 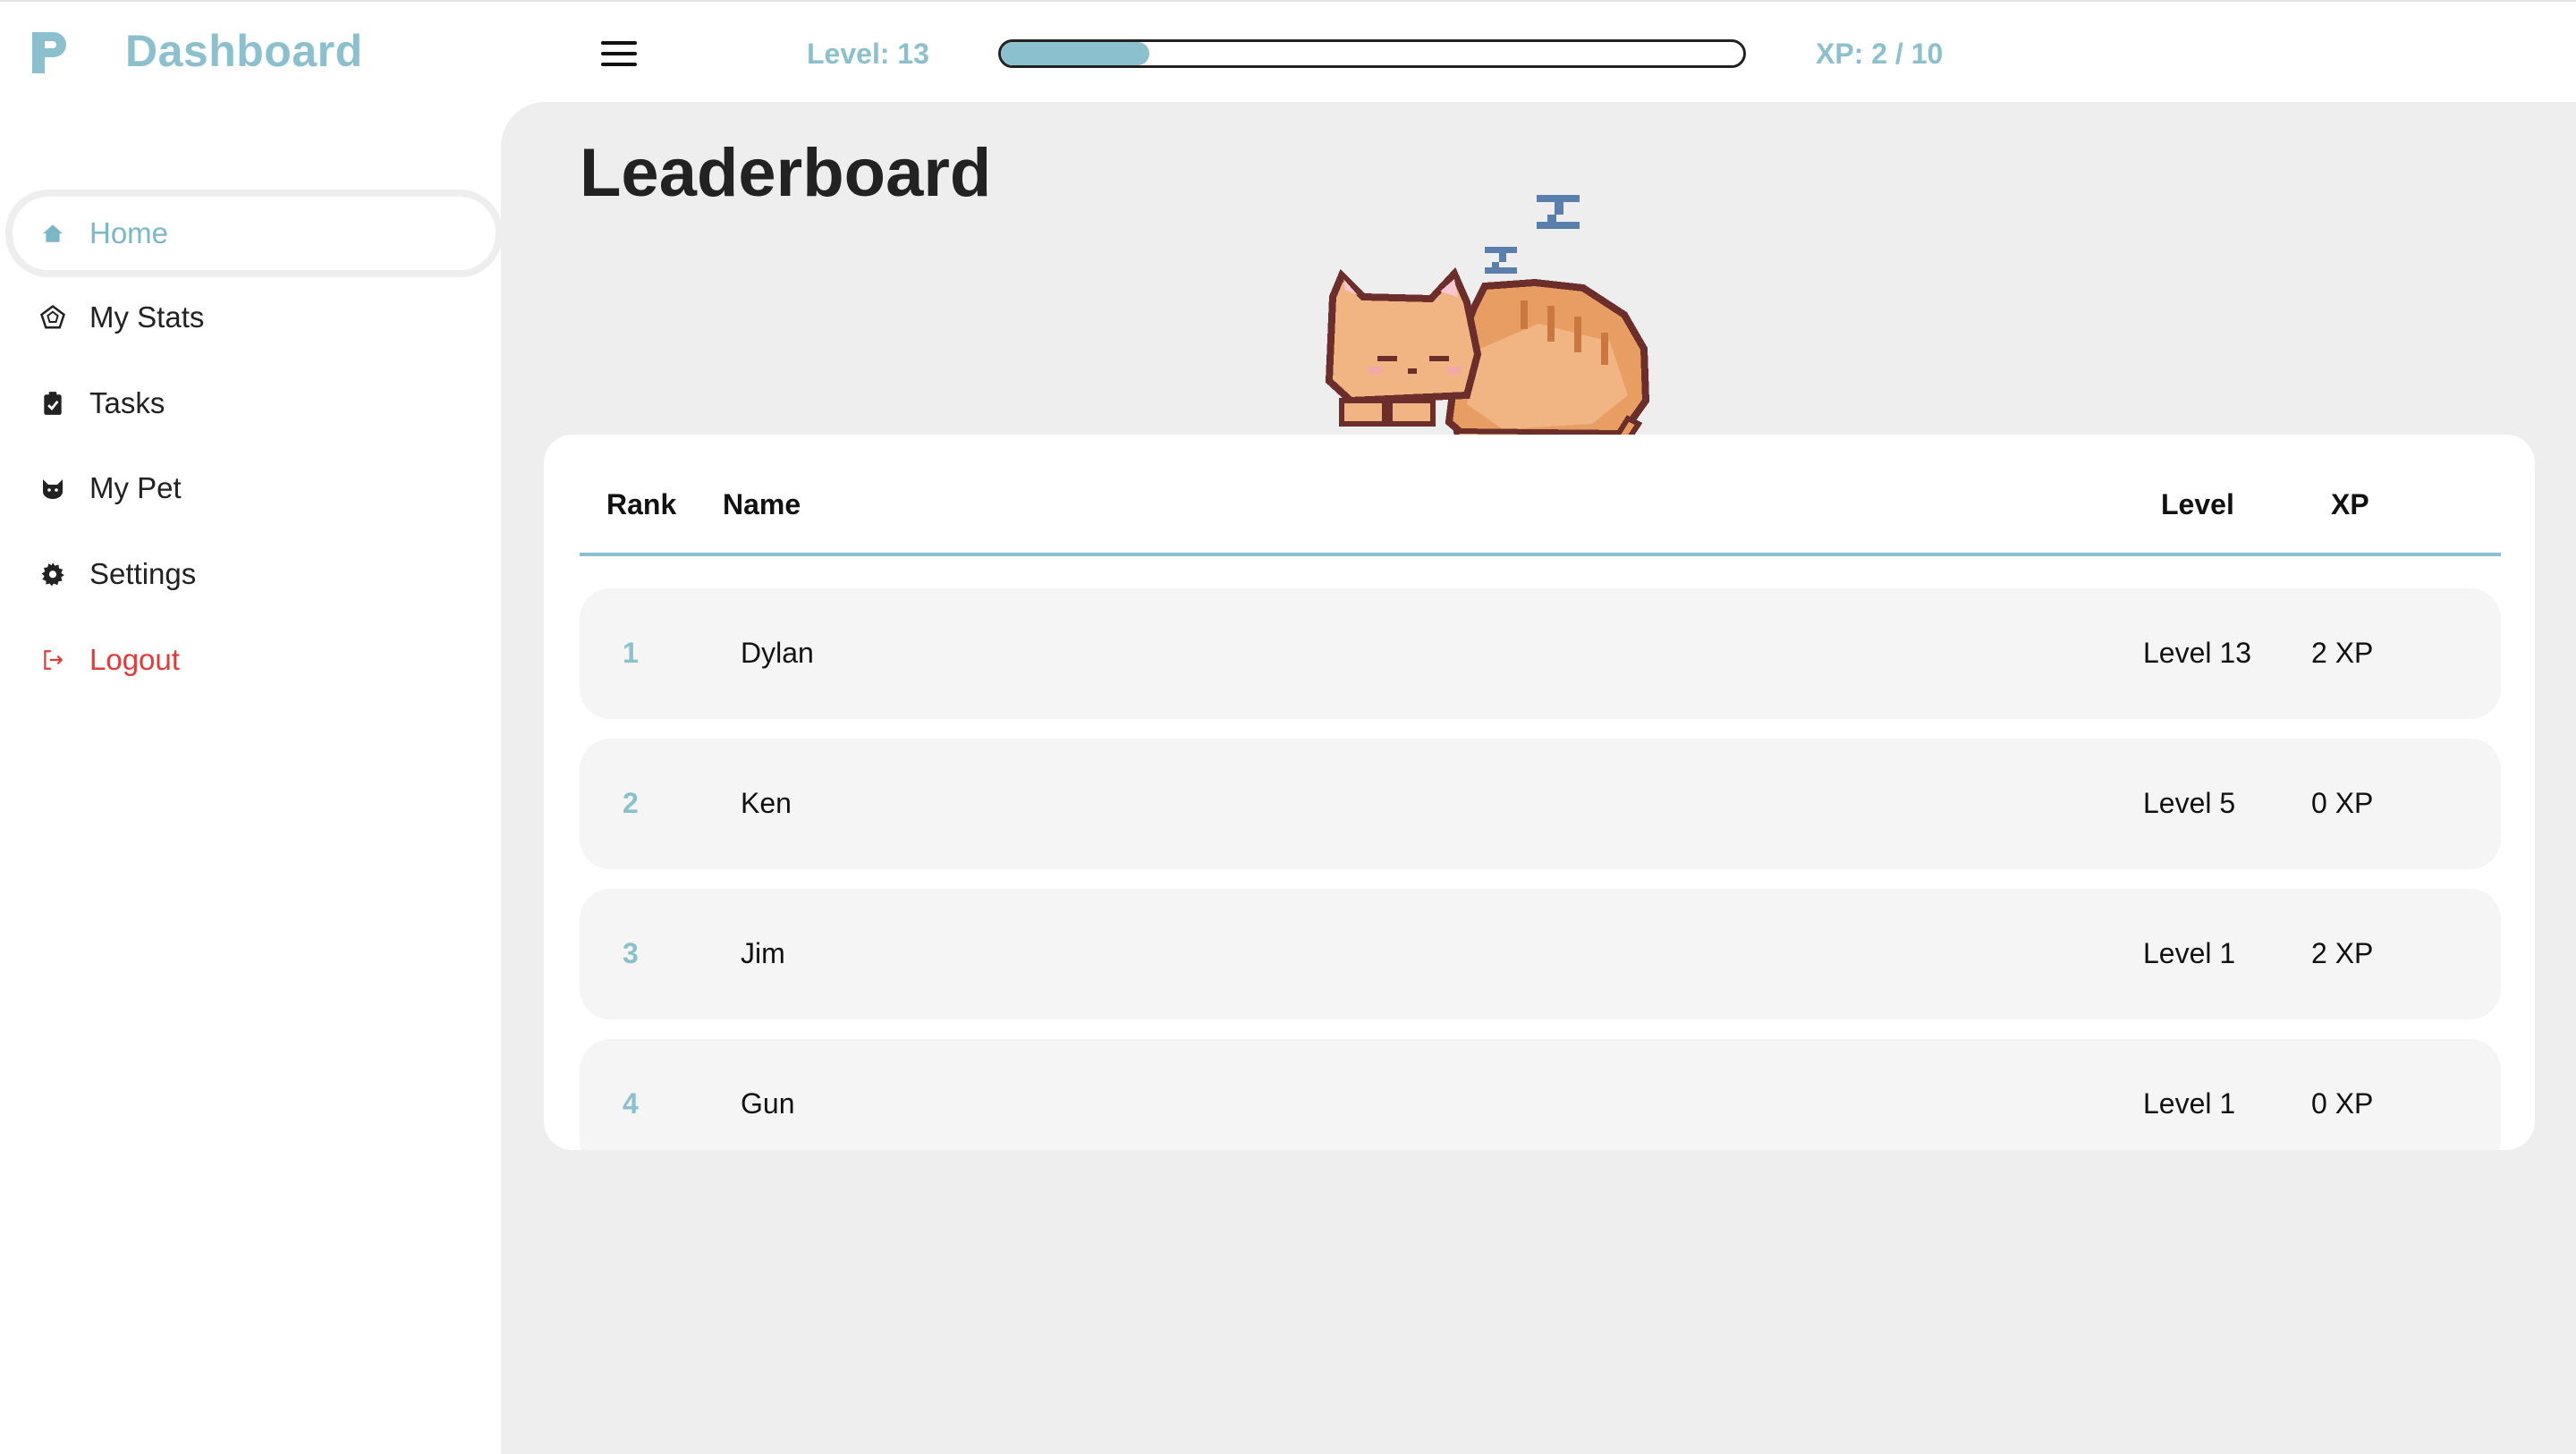 I want to click on sidebar-item-label: Tasks, so click(x=127, y=402).